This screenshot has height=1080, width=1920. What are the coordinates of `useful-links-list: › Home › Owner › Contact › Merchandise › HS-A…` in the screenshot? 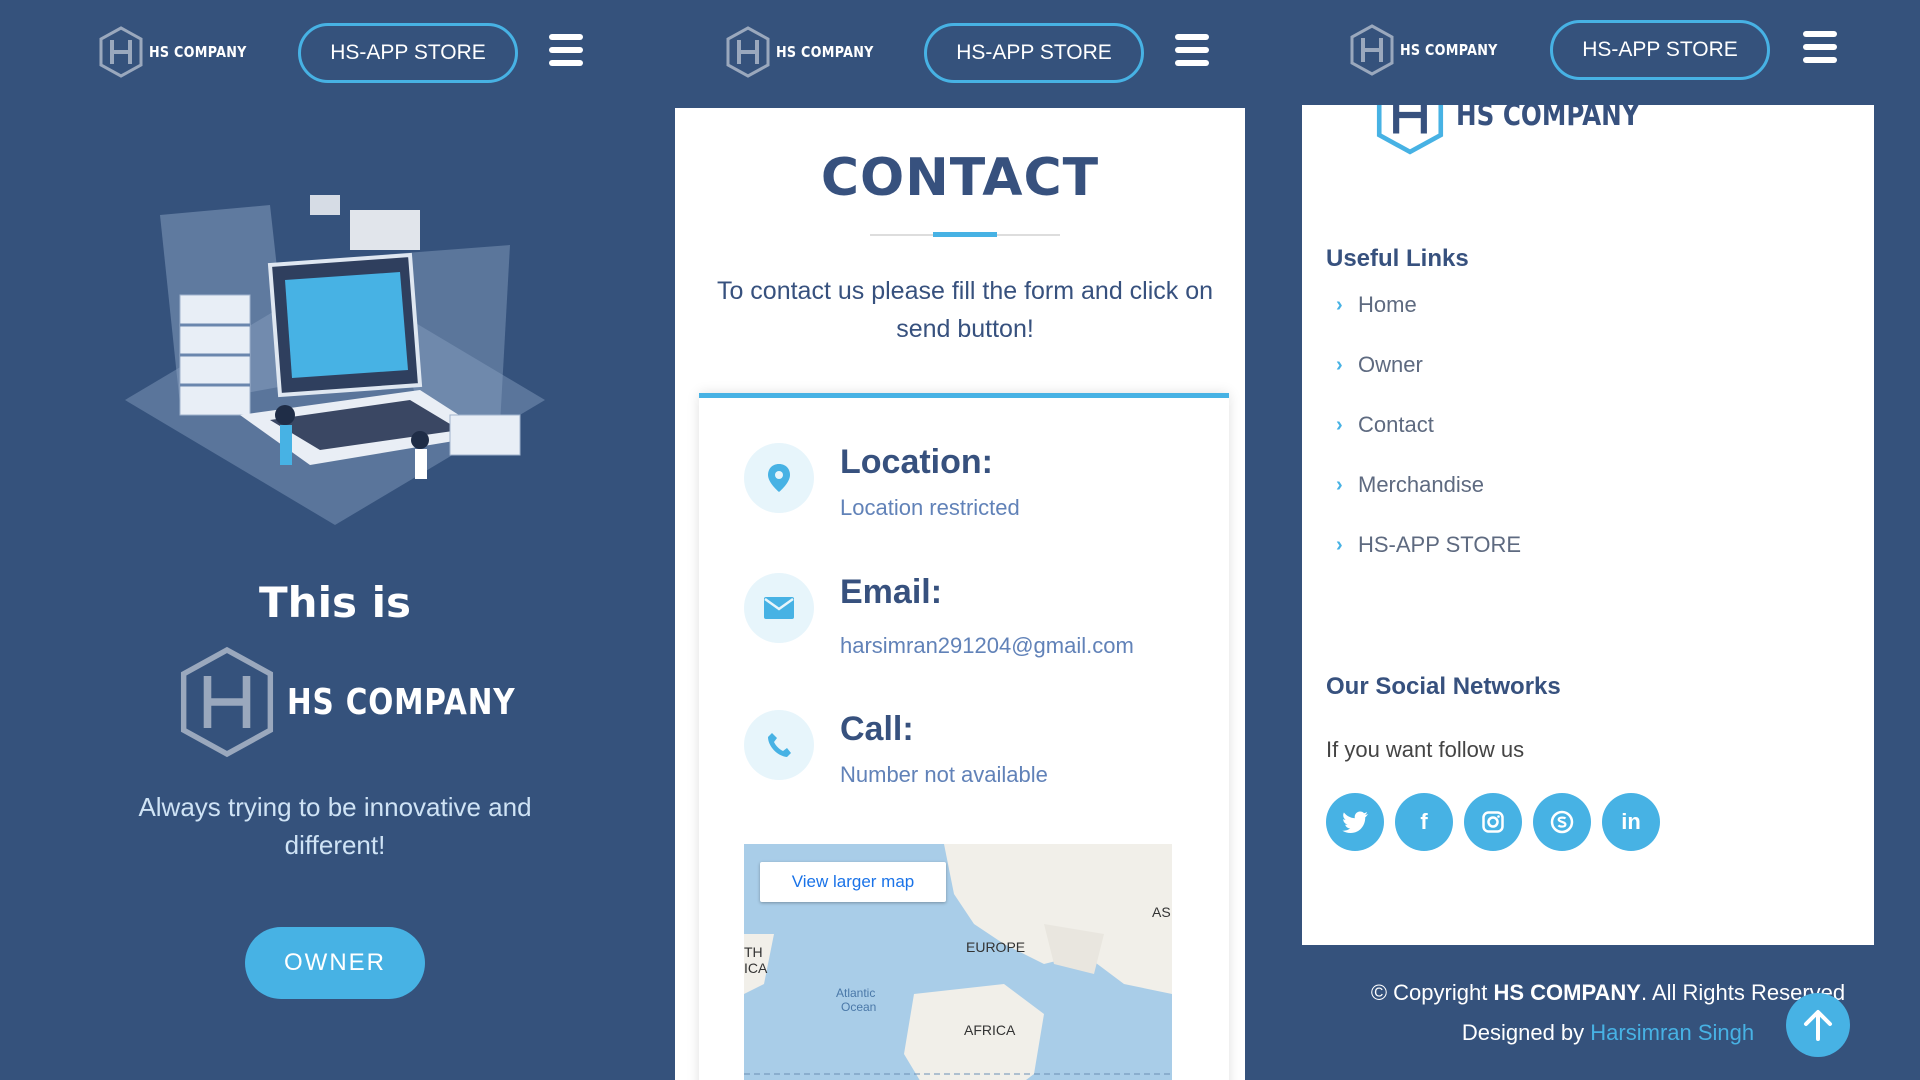 It's located at (1428, 425).